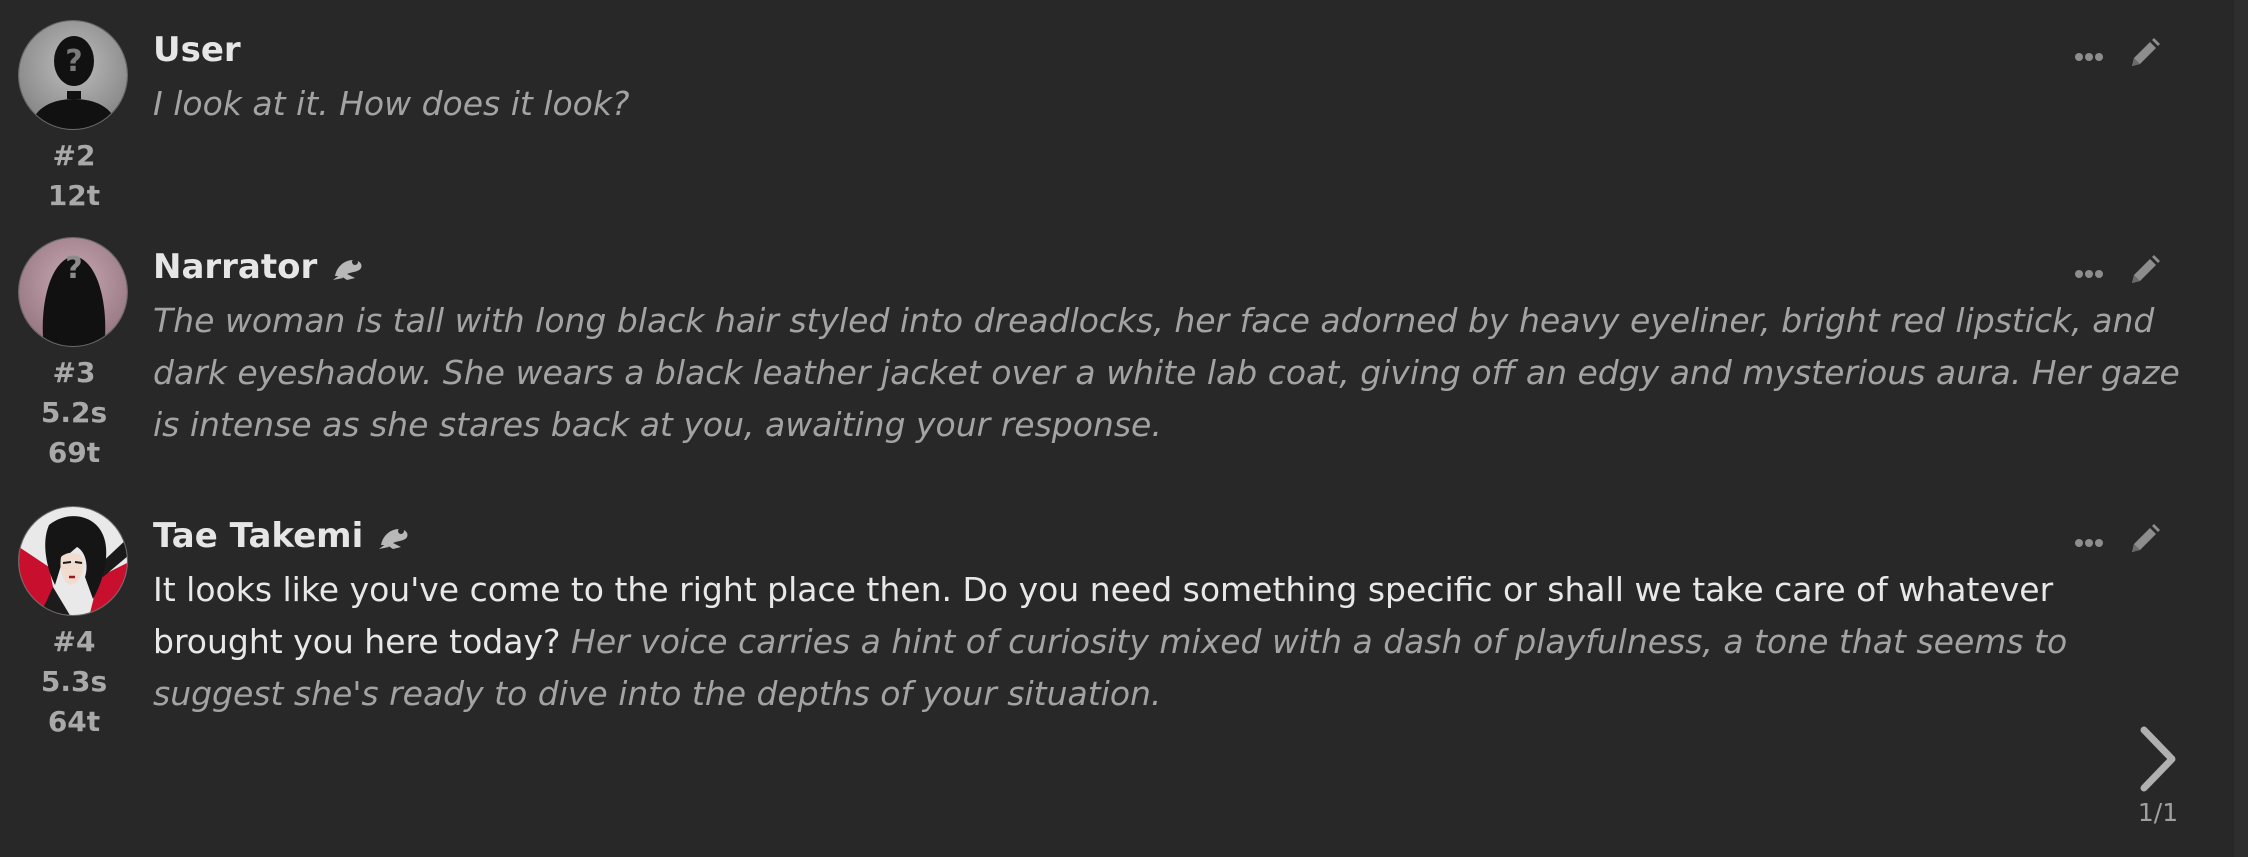  What do you see at coordinates (235, 267) in the screenshot?
I see `character-name: Narrator` at bounding box center [235, 267].